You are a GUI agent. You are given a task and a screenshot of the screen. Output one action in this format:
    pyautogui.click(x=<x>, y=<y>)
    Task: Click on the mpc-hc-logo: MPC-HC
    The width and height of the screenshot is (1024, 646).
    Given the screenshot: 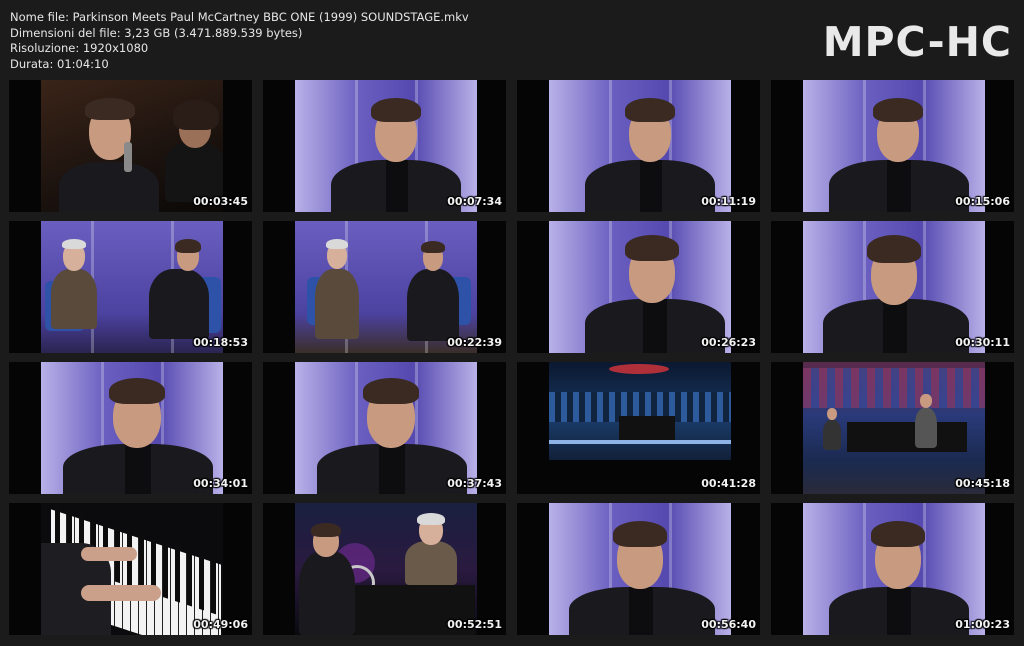 What is the action you would take?
    pyautogui.click(x=917, y=42)
    